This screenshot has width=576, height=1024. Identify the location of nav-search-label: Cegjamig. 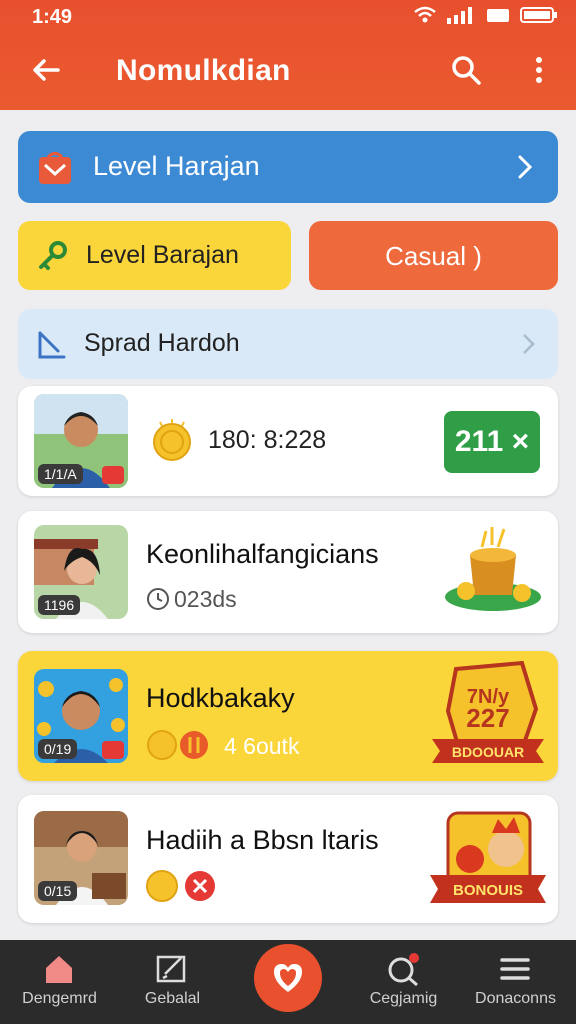
(403, 998).